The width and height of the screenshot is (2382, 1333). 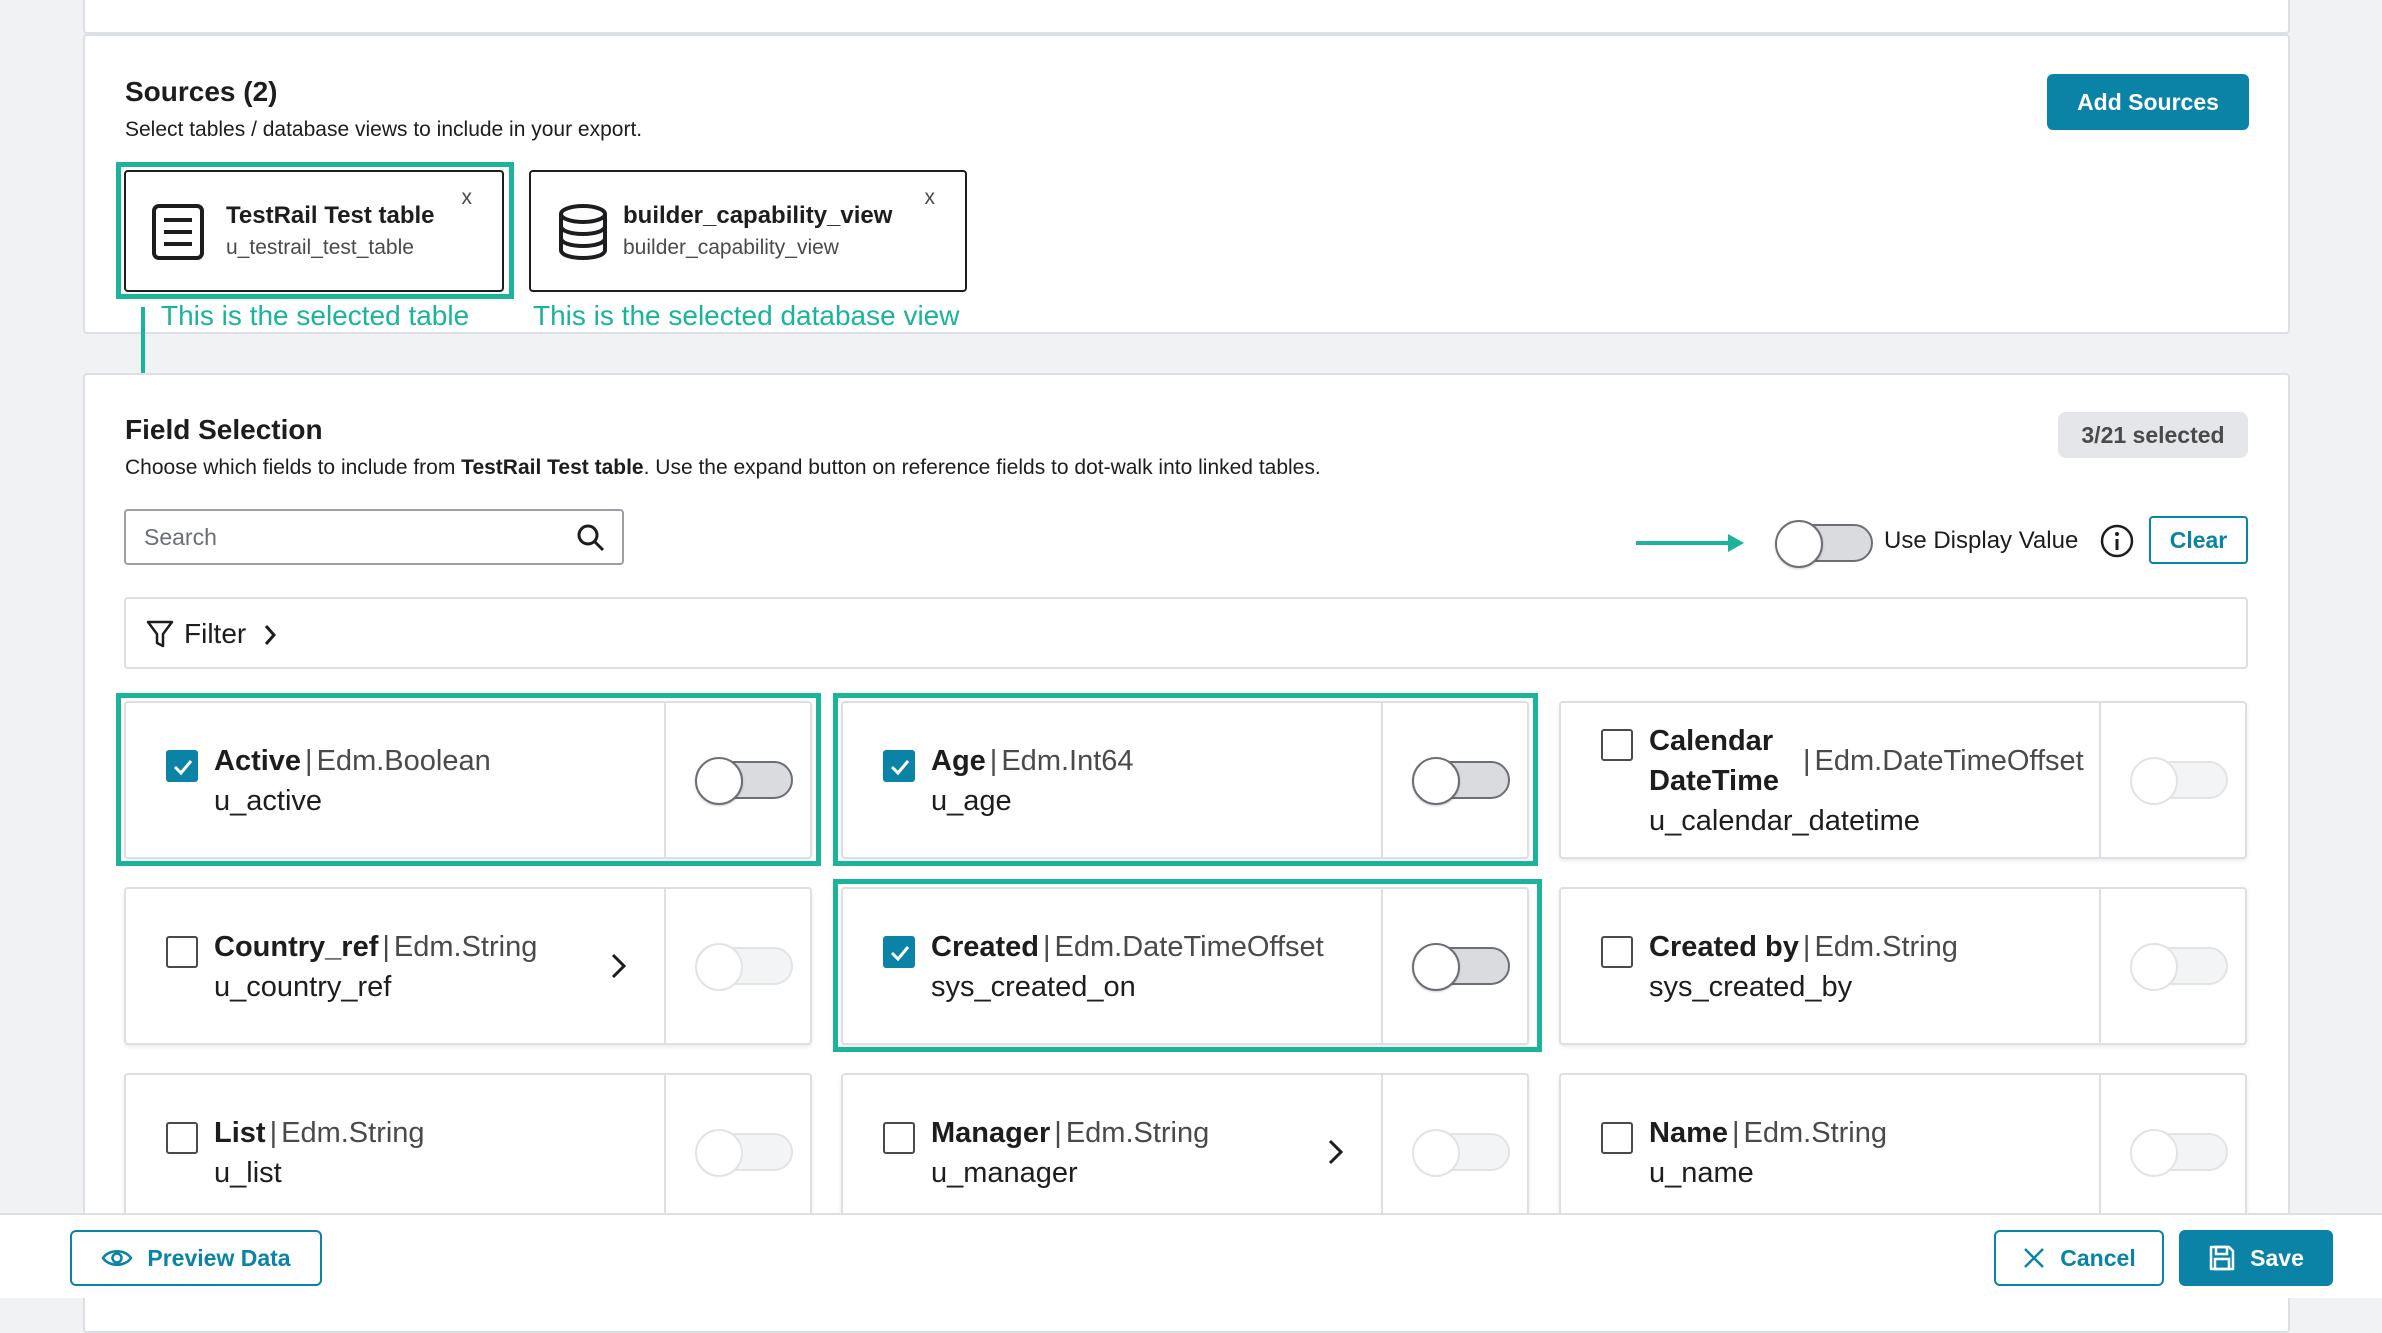 I want to click on preview-data-label: Preview Data, so click(x=219, y=1257).